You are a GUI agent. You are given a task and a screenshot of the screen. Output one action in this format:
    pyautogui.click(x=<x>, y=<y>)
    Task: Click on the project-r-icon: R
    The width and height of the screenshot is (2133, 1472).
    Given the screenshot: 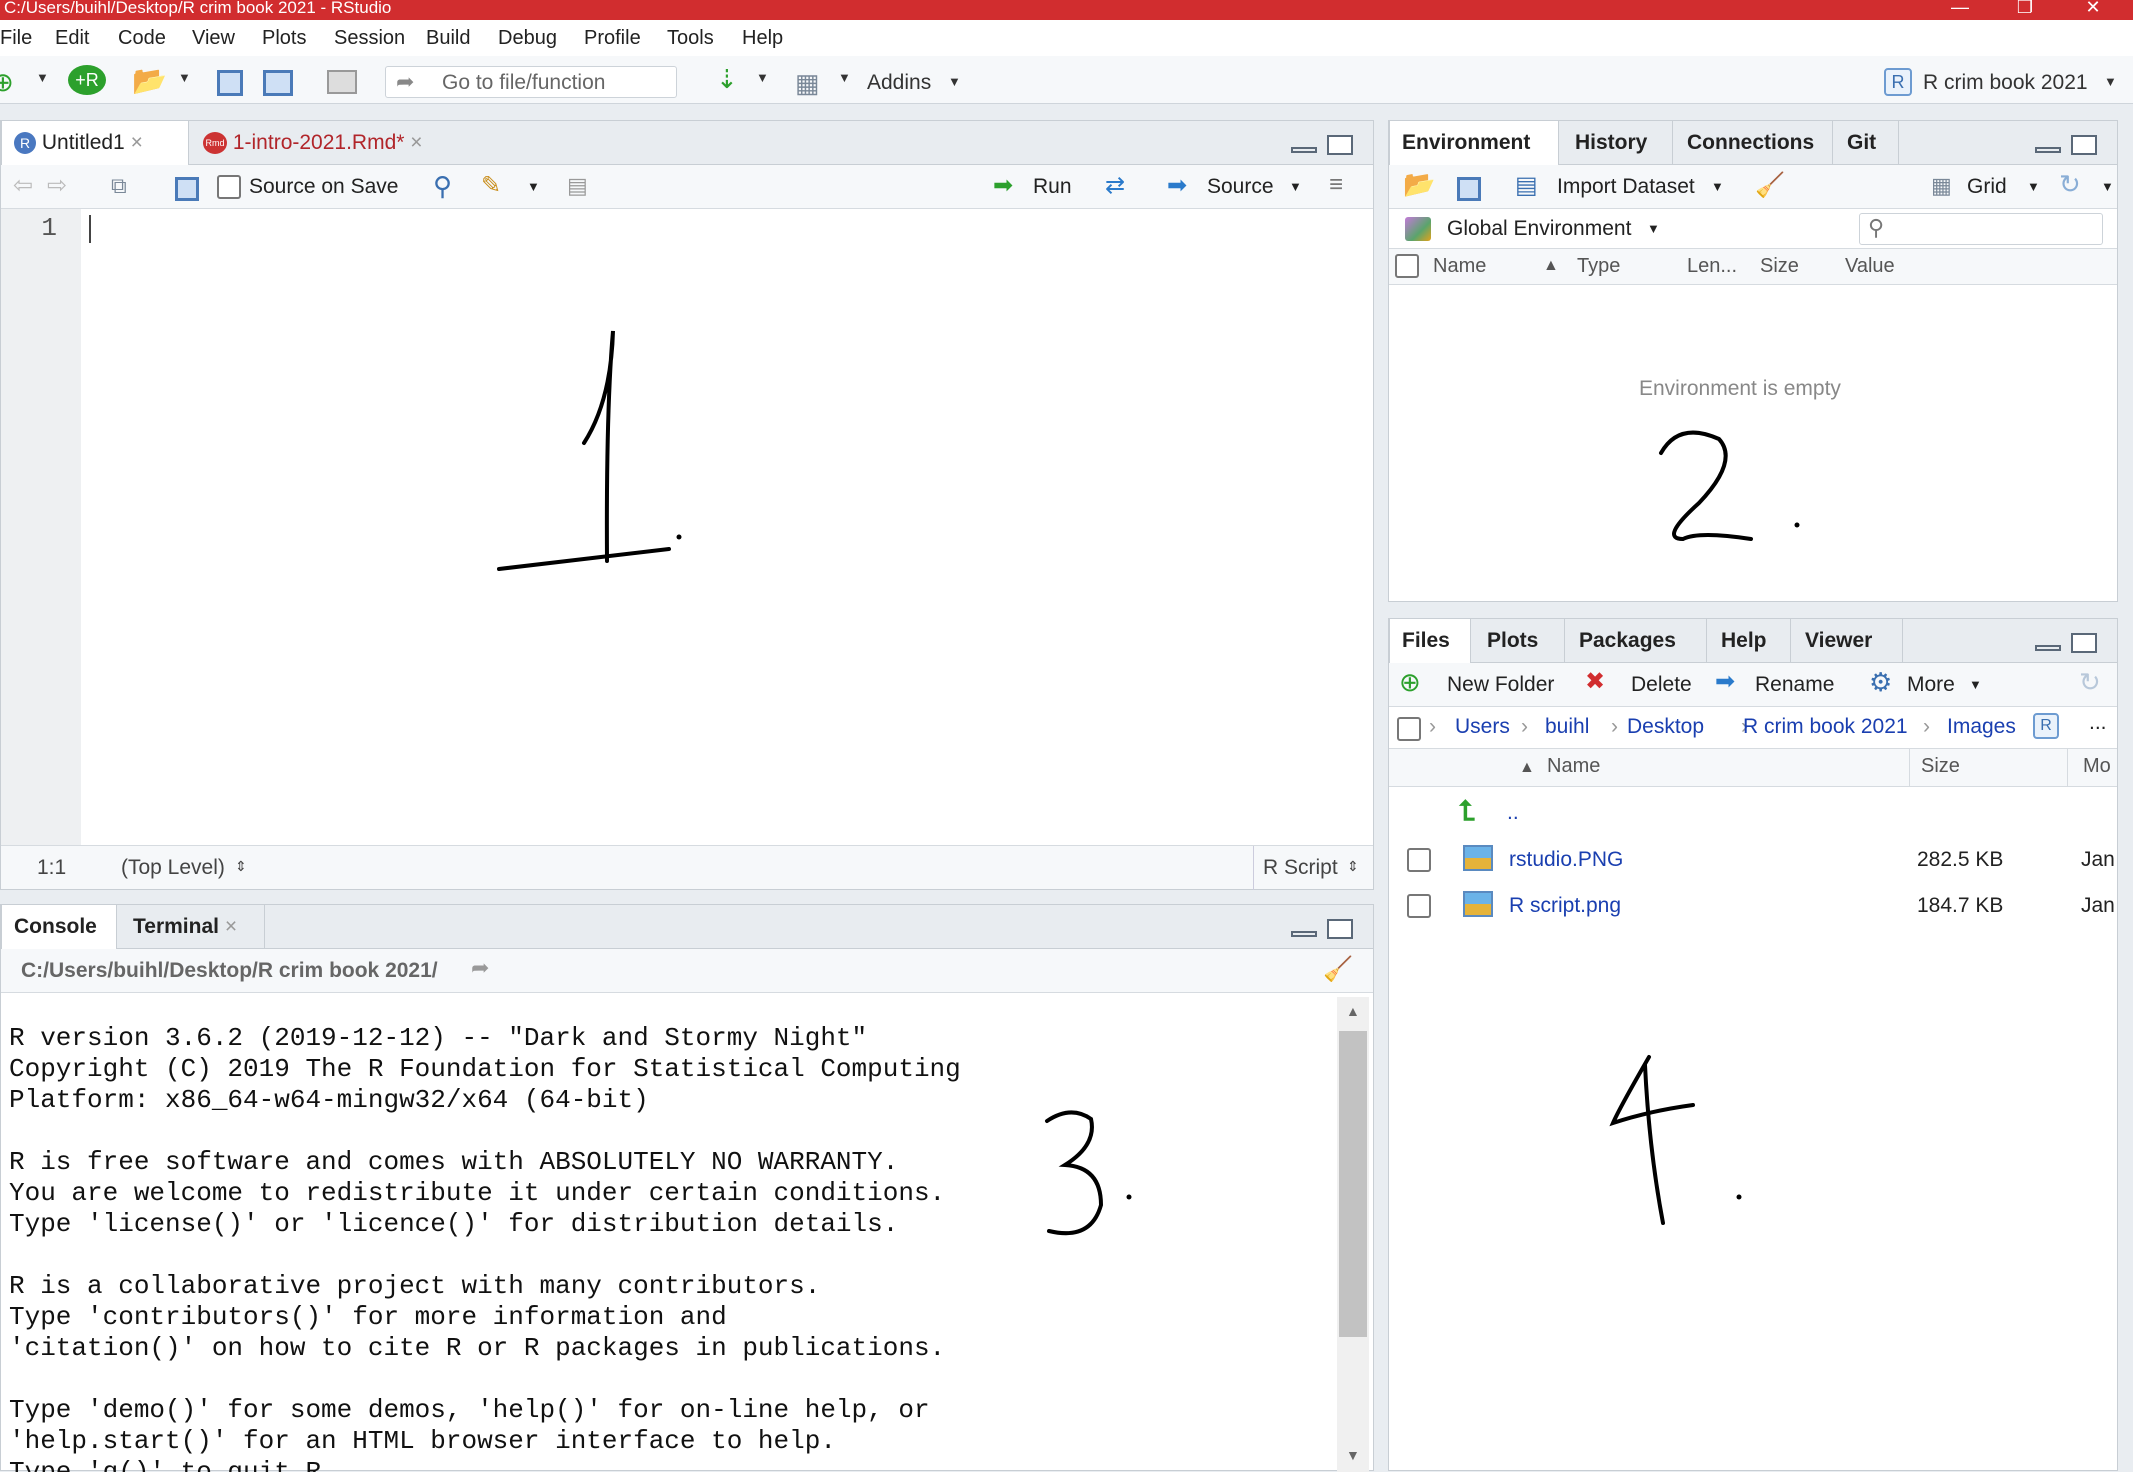 What is the action you would take?
    pyautogui.click(x=2046, y=726)
    